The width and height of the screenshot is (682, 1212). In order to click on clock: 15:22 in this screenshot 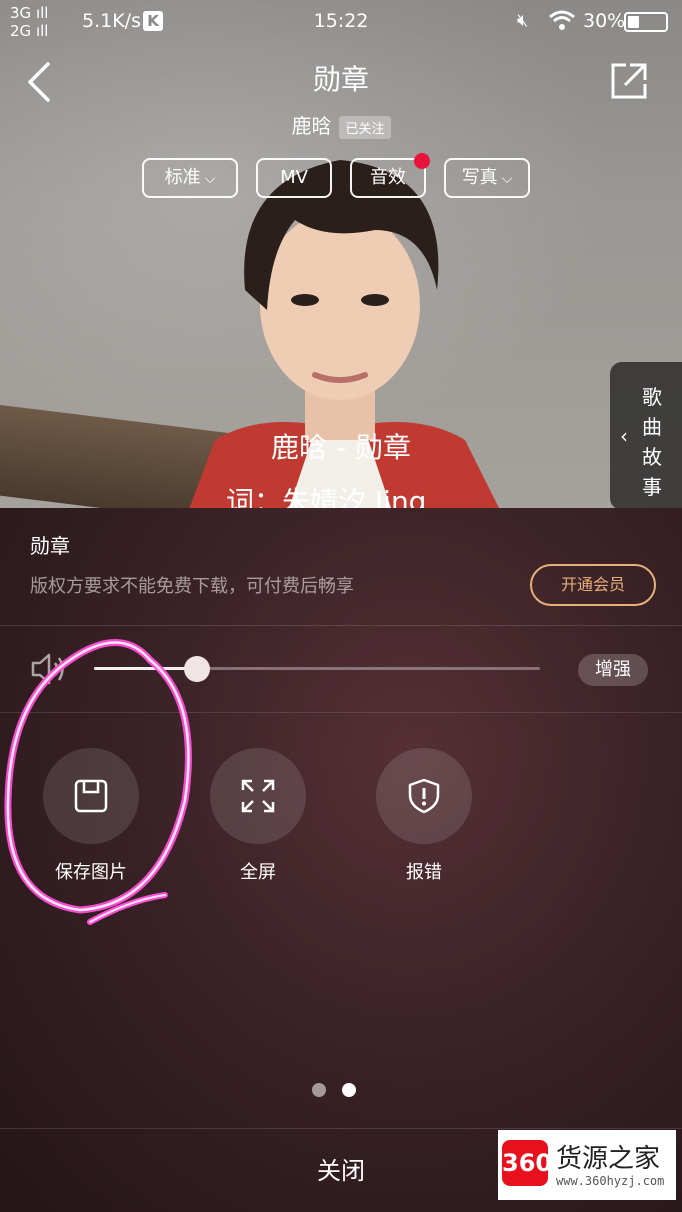, I will do `click(341, 21)`.